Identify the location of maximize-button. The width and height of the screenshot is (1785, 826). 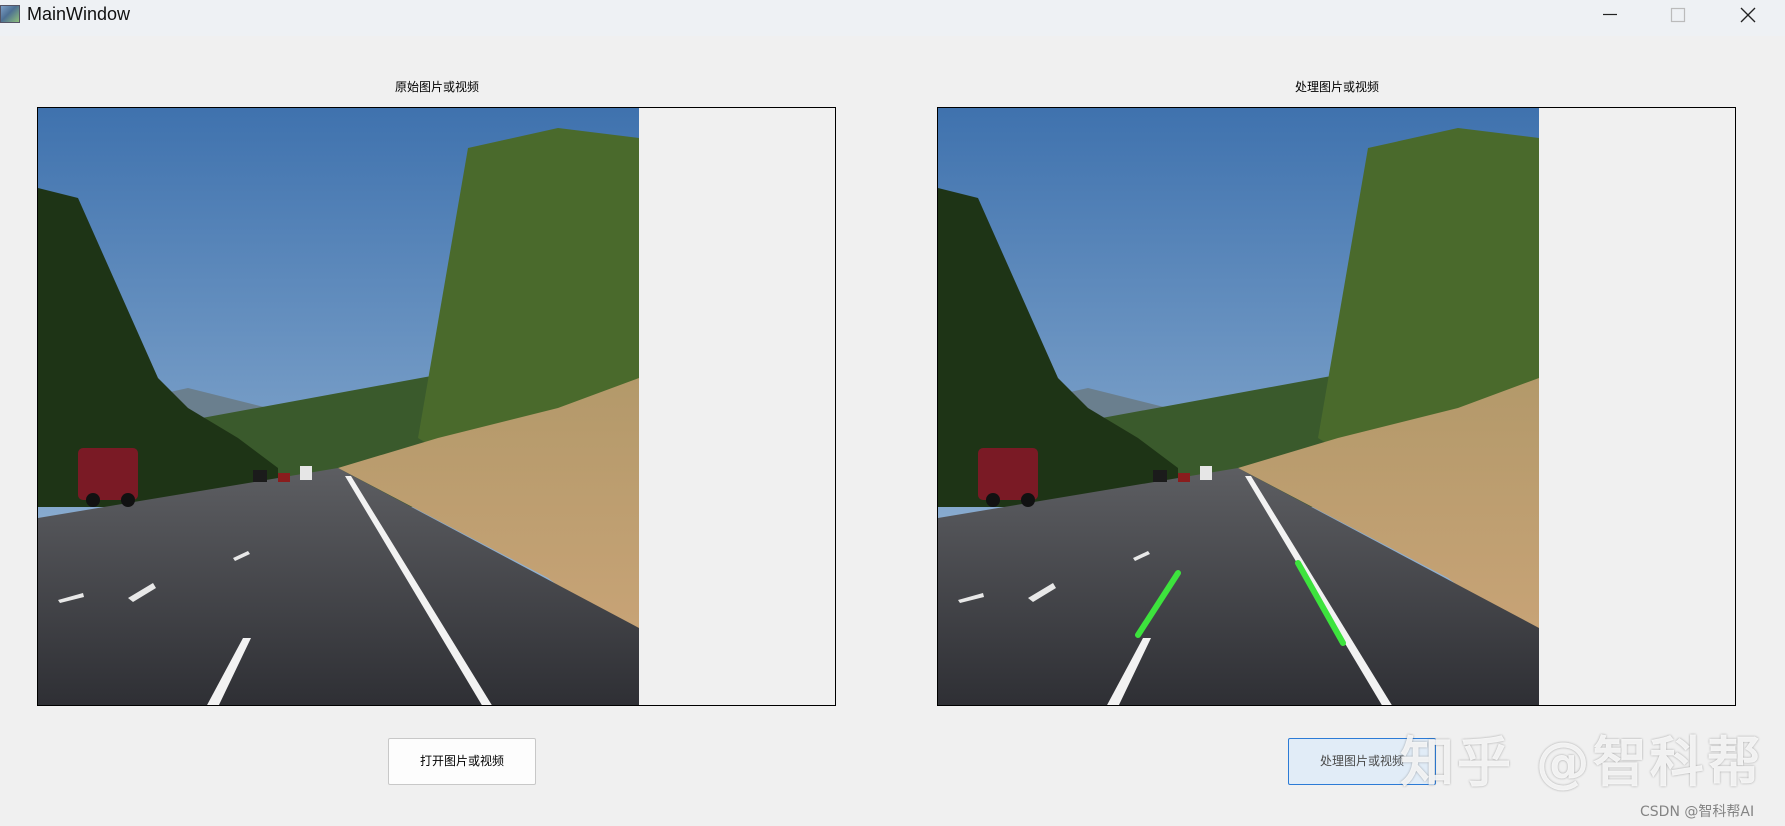
(1680, 15).